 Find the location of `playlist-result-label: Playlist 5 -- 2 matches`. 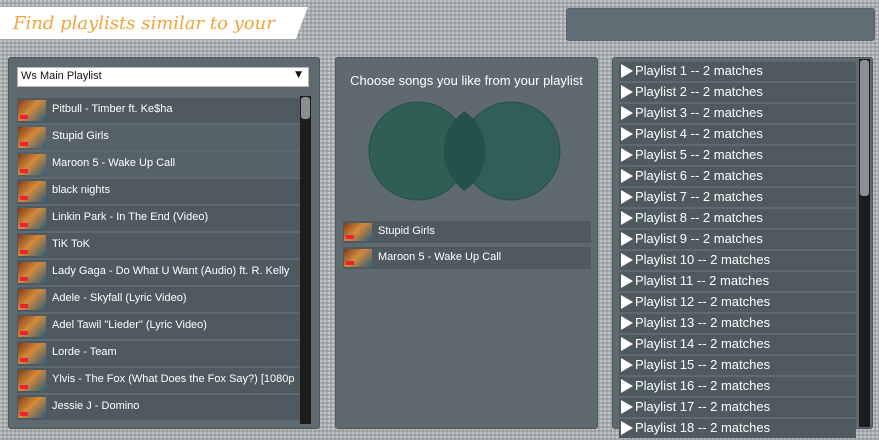

playlist-result-label: Playlist 5 -- 2 matches is located at coordinates (699, 154).